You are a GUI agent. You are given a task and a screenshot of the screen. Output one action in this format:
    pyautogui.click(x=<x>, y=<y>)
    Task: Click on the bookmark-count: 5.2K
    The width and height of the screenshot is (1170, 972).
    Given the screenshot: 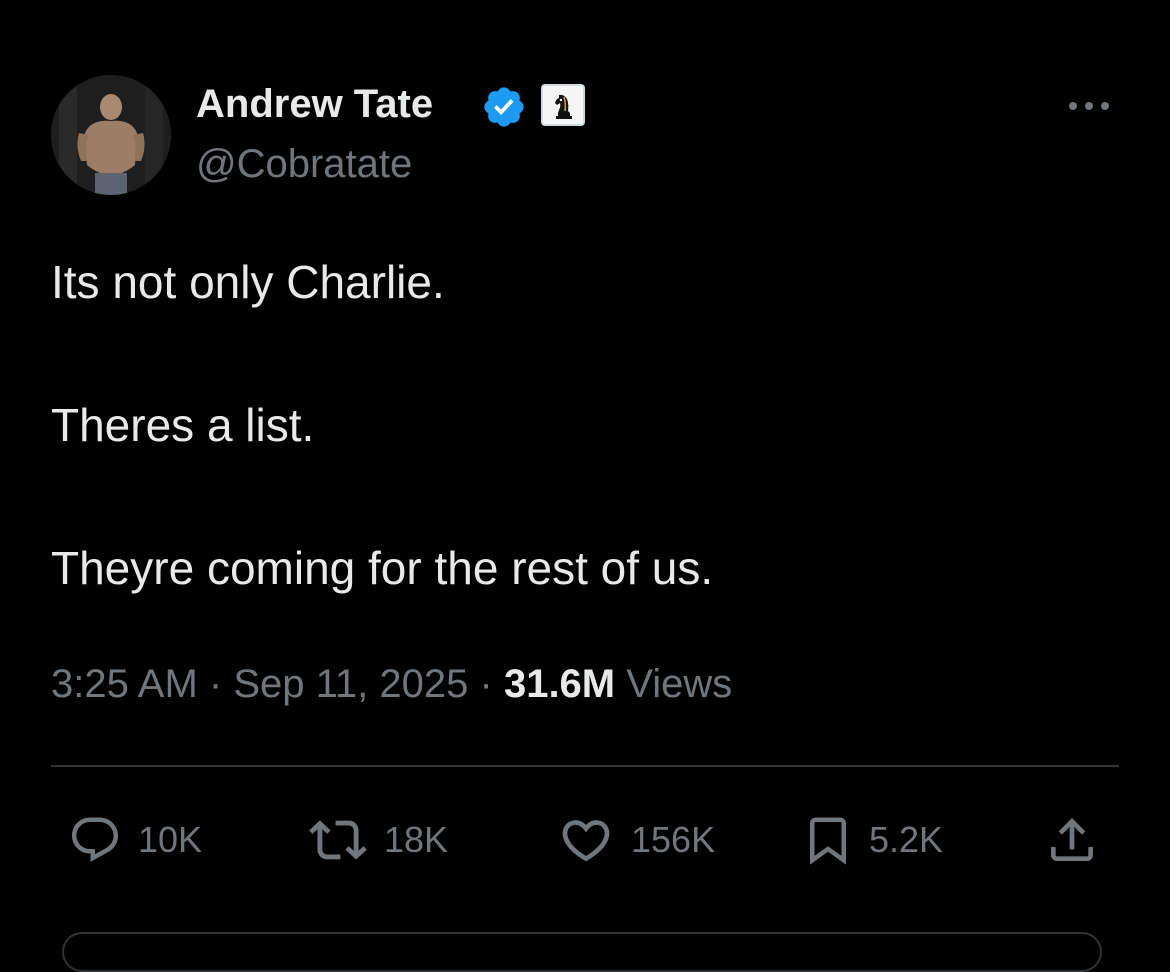 What is the action you would take?
    pyautogui.click(x=906, y=839)
    